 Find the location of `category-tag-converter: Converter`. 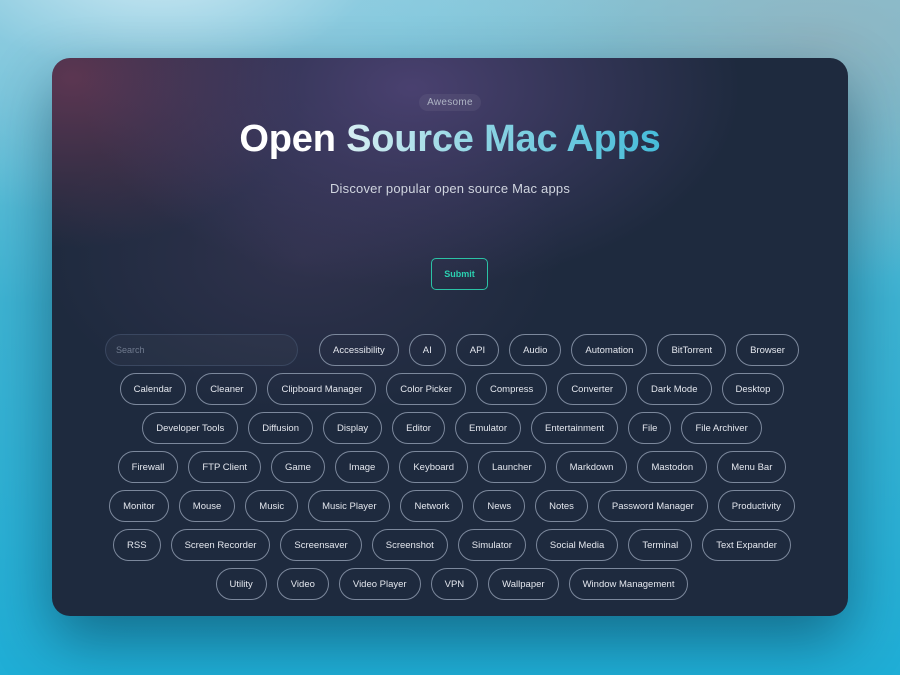

category-tag-converter: Converter is located at coordinates (592, 389).